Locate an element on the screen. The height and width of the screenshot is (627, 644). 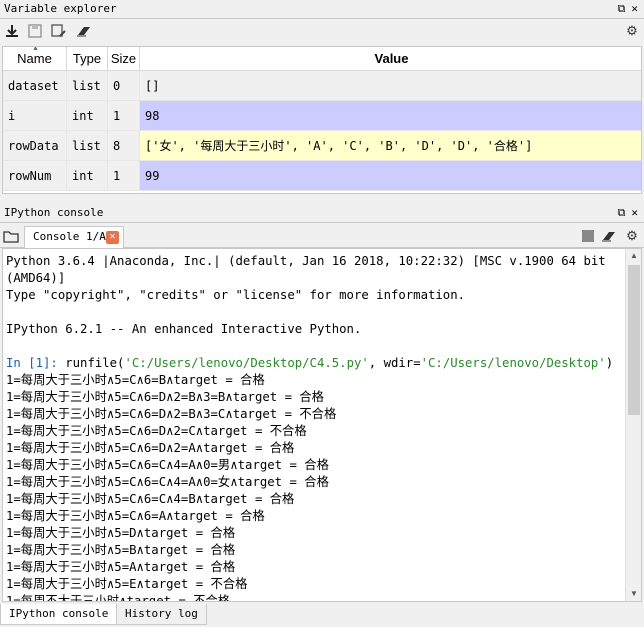
working-dir: 'C:/Users/lenovo/Desktop' is located at coordinates (513, 363).